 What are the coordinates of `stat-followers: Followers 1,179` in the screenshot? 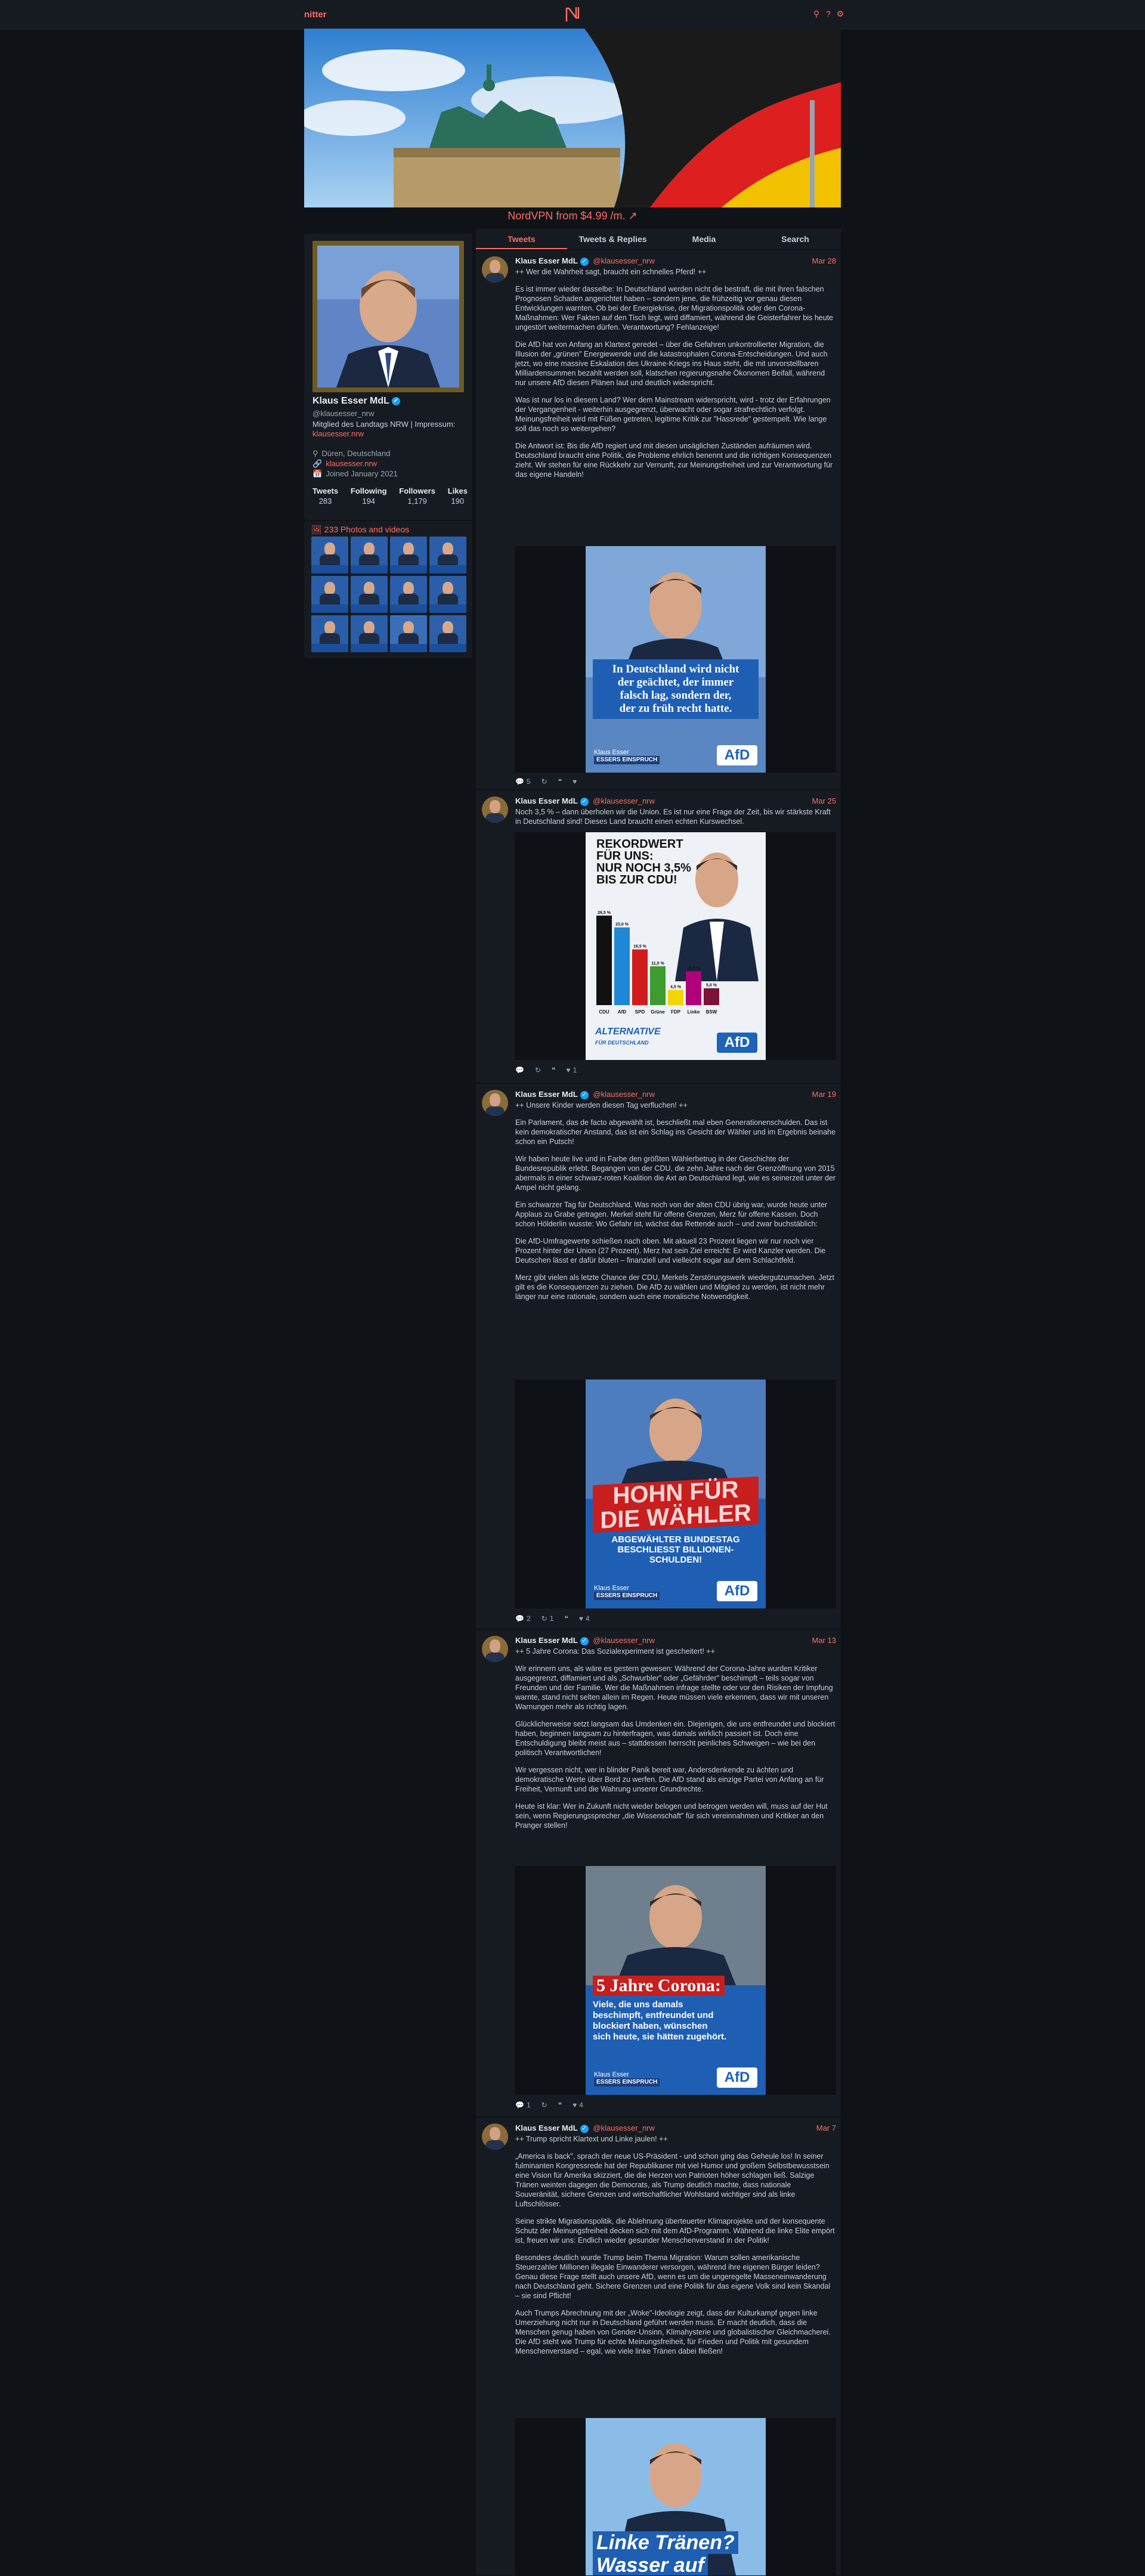 It's located at (417, 496).